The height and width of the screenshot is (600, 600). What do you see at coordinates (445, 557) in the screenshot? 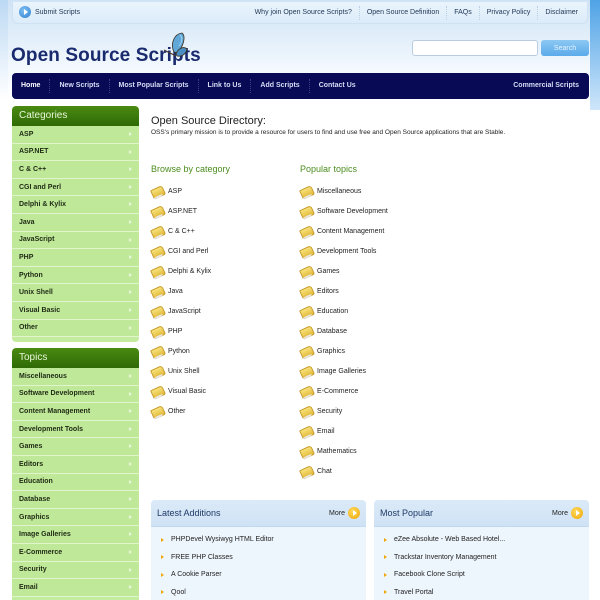
I see `panel-list-item-label: Trackstar Inventory Management` at bounding box center [445, 557].